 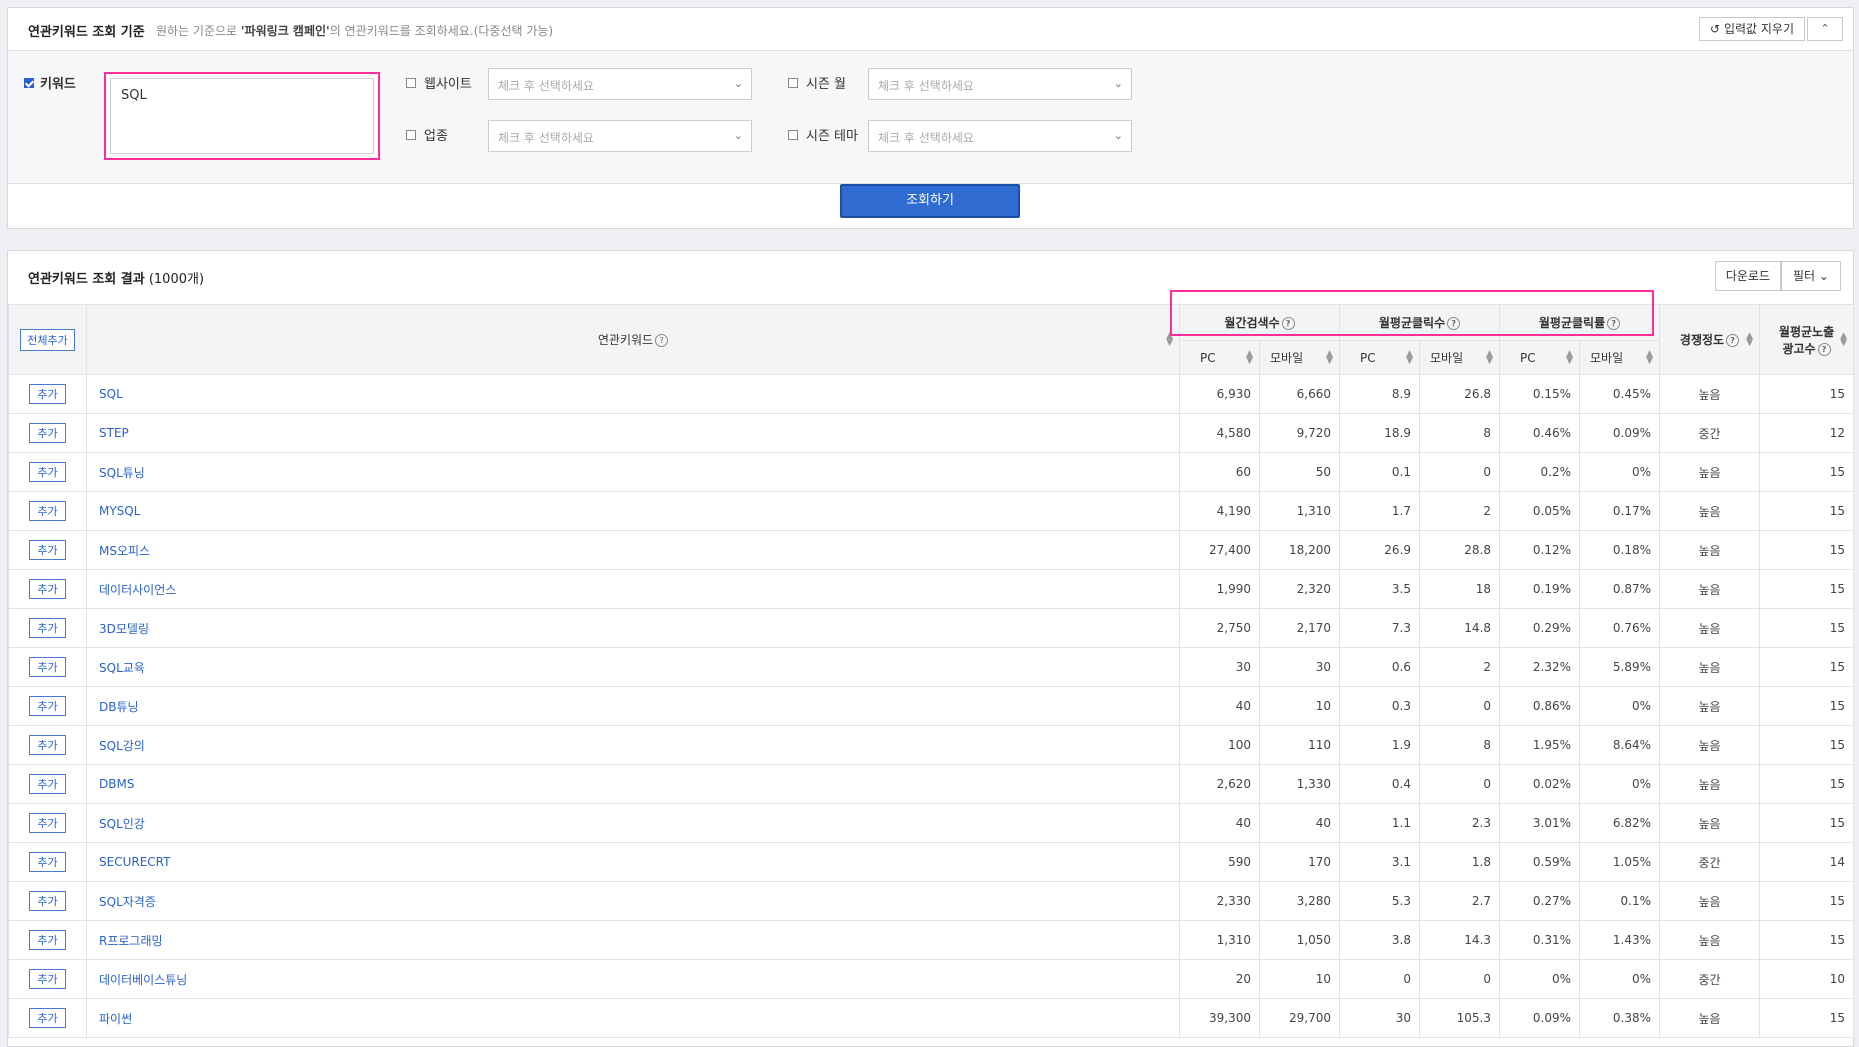 I want to click on keyword-link: SQL튜닝, so click(x=633, y=472).